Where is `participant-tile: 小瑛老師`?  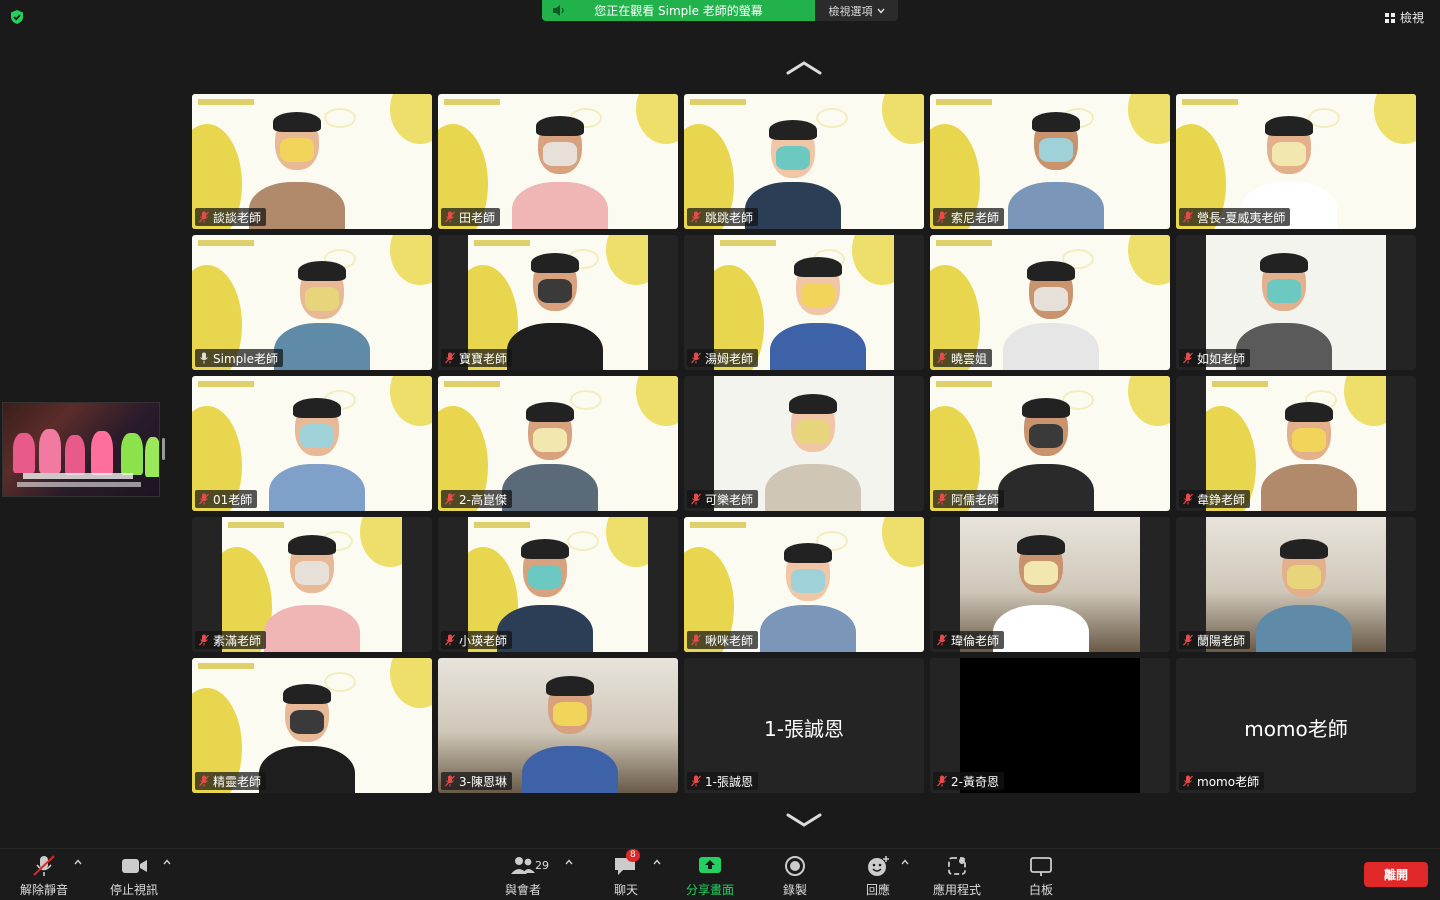
participant-tile: 小瑛老師 is located at coordinates (558, 584).